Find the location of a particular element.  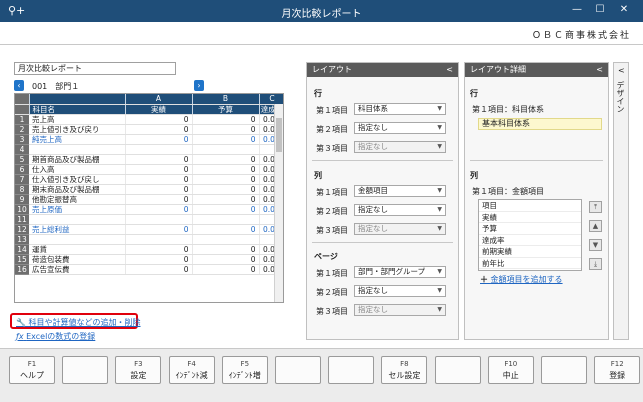

cell-account-name: 売上総利益 is located at coordinates (77, 229).